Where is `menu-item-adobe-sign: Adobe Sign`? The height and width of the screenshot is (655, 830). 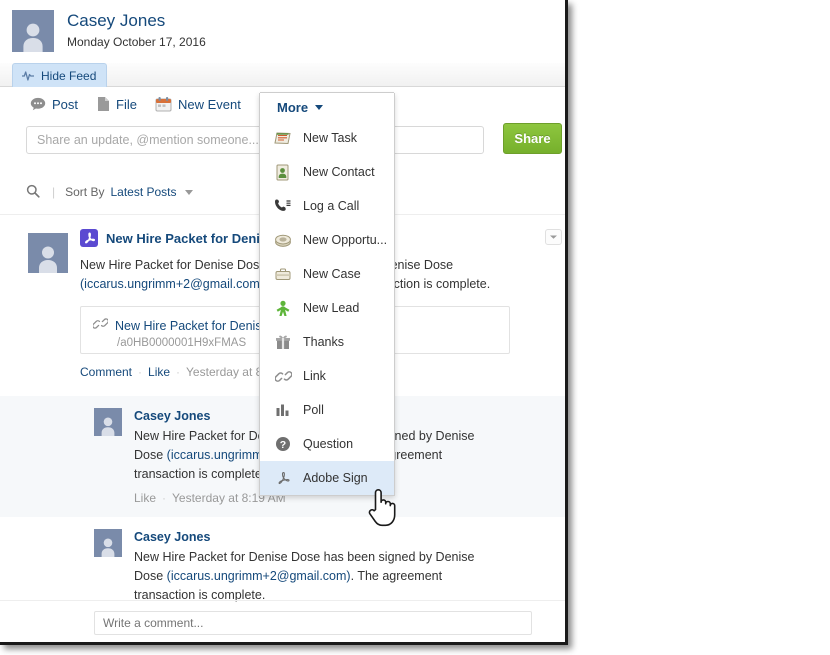
menu-item-adobe-sign: Adobe Sign is located at coordinates (327, 478).